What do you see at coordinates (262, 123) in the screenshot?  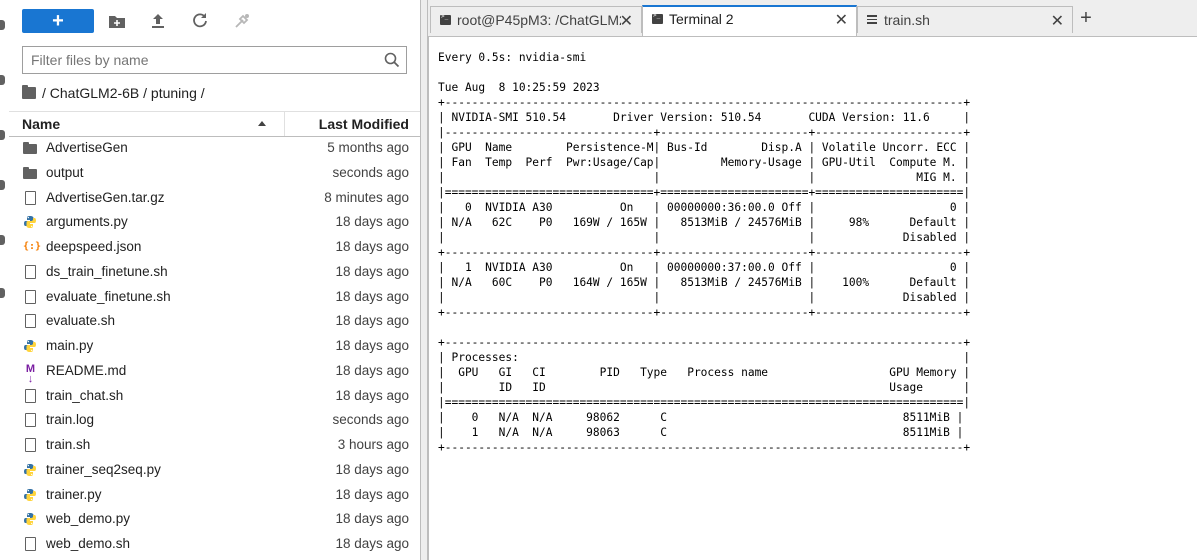 I see `sort-ascending-icon` at bounding box center [262, 123].